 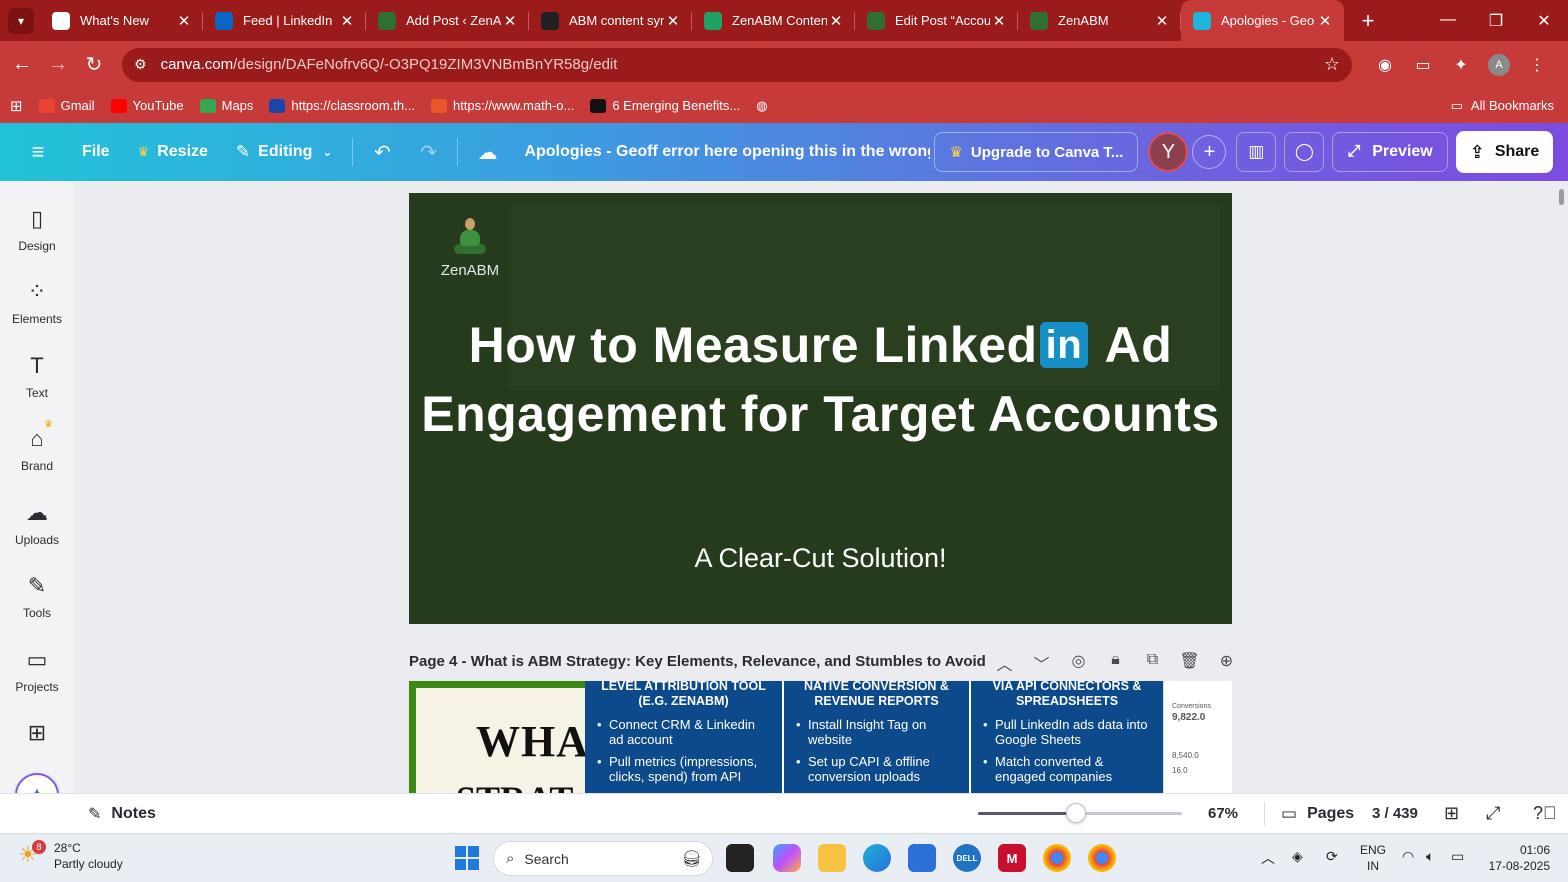 What do you see at coordinates (1152, 663) in the screenshot?
I see `duplicate-page-icon: ⧉` at bounding box center [1152, 663].